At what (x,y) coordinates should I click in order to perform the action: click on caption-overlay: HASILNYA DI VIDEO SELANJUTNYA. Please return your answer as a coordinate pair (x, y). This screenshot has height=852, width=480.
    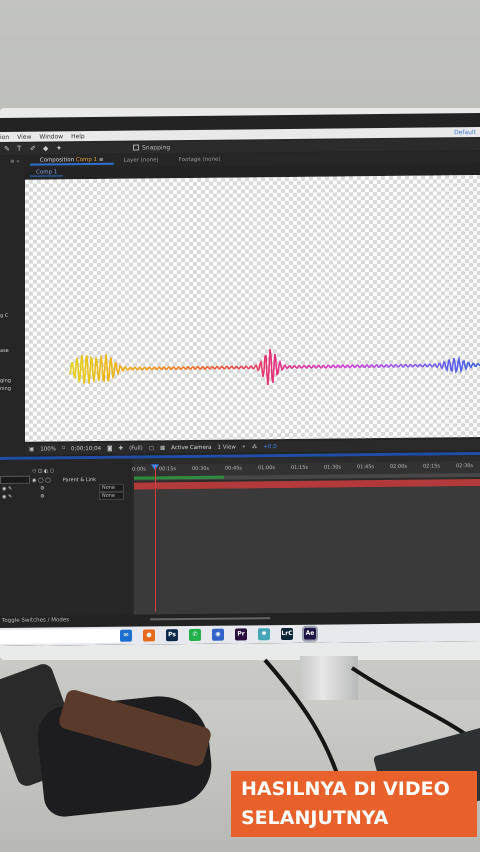
    Looking at the image, I should click on (354, 804).